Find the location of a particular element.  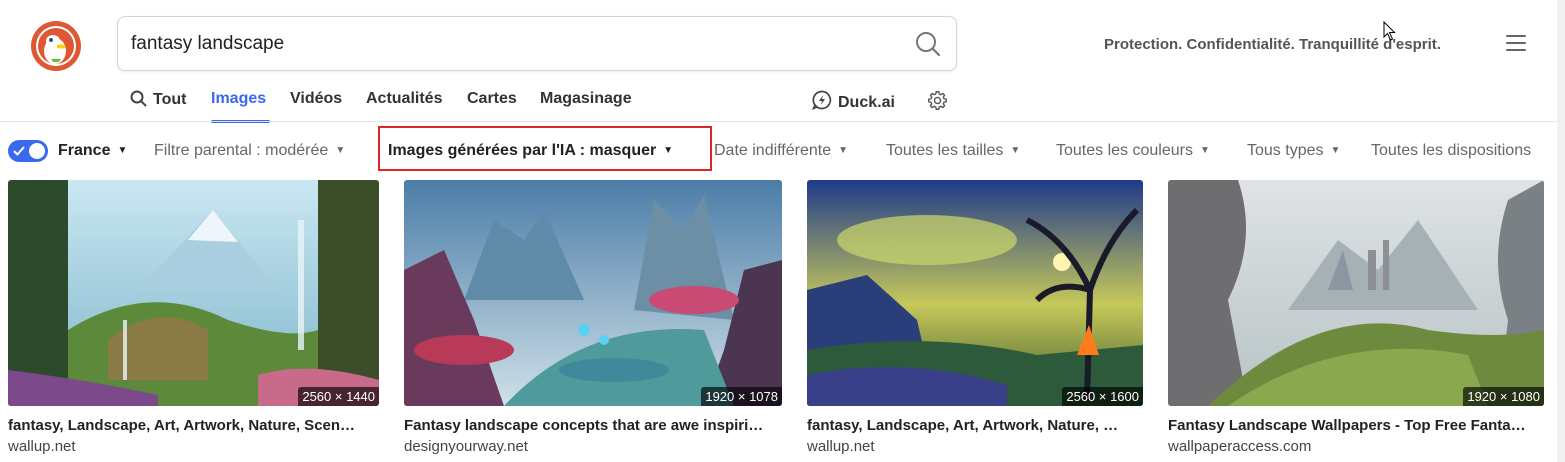

result-thumbnail: 2560 × 1440 is located at coordinates (193, 293).